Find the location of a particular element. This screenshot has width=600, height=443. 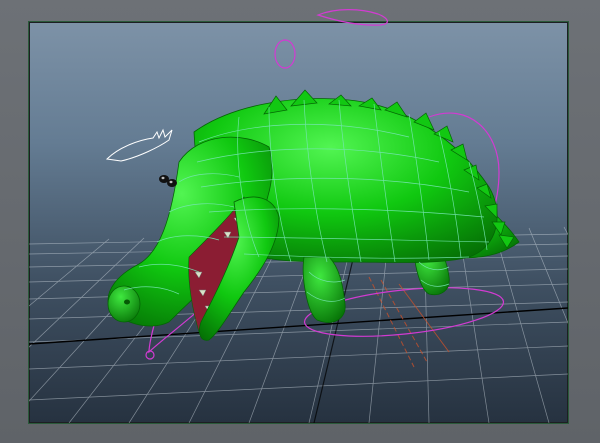

top-control-circle is located at coordinates (285, 54).